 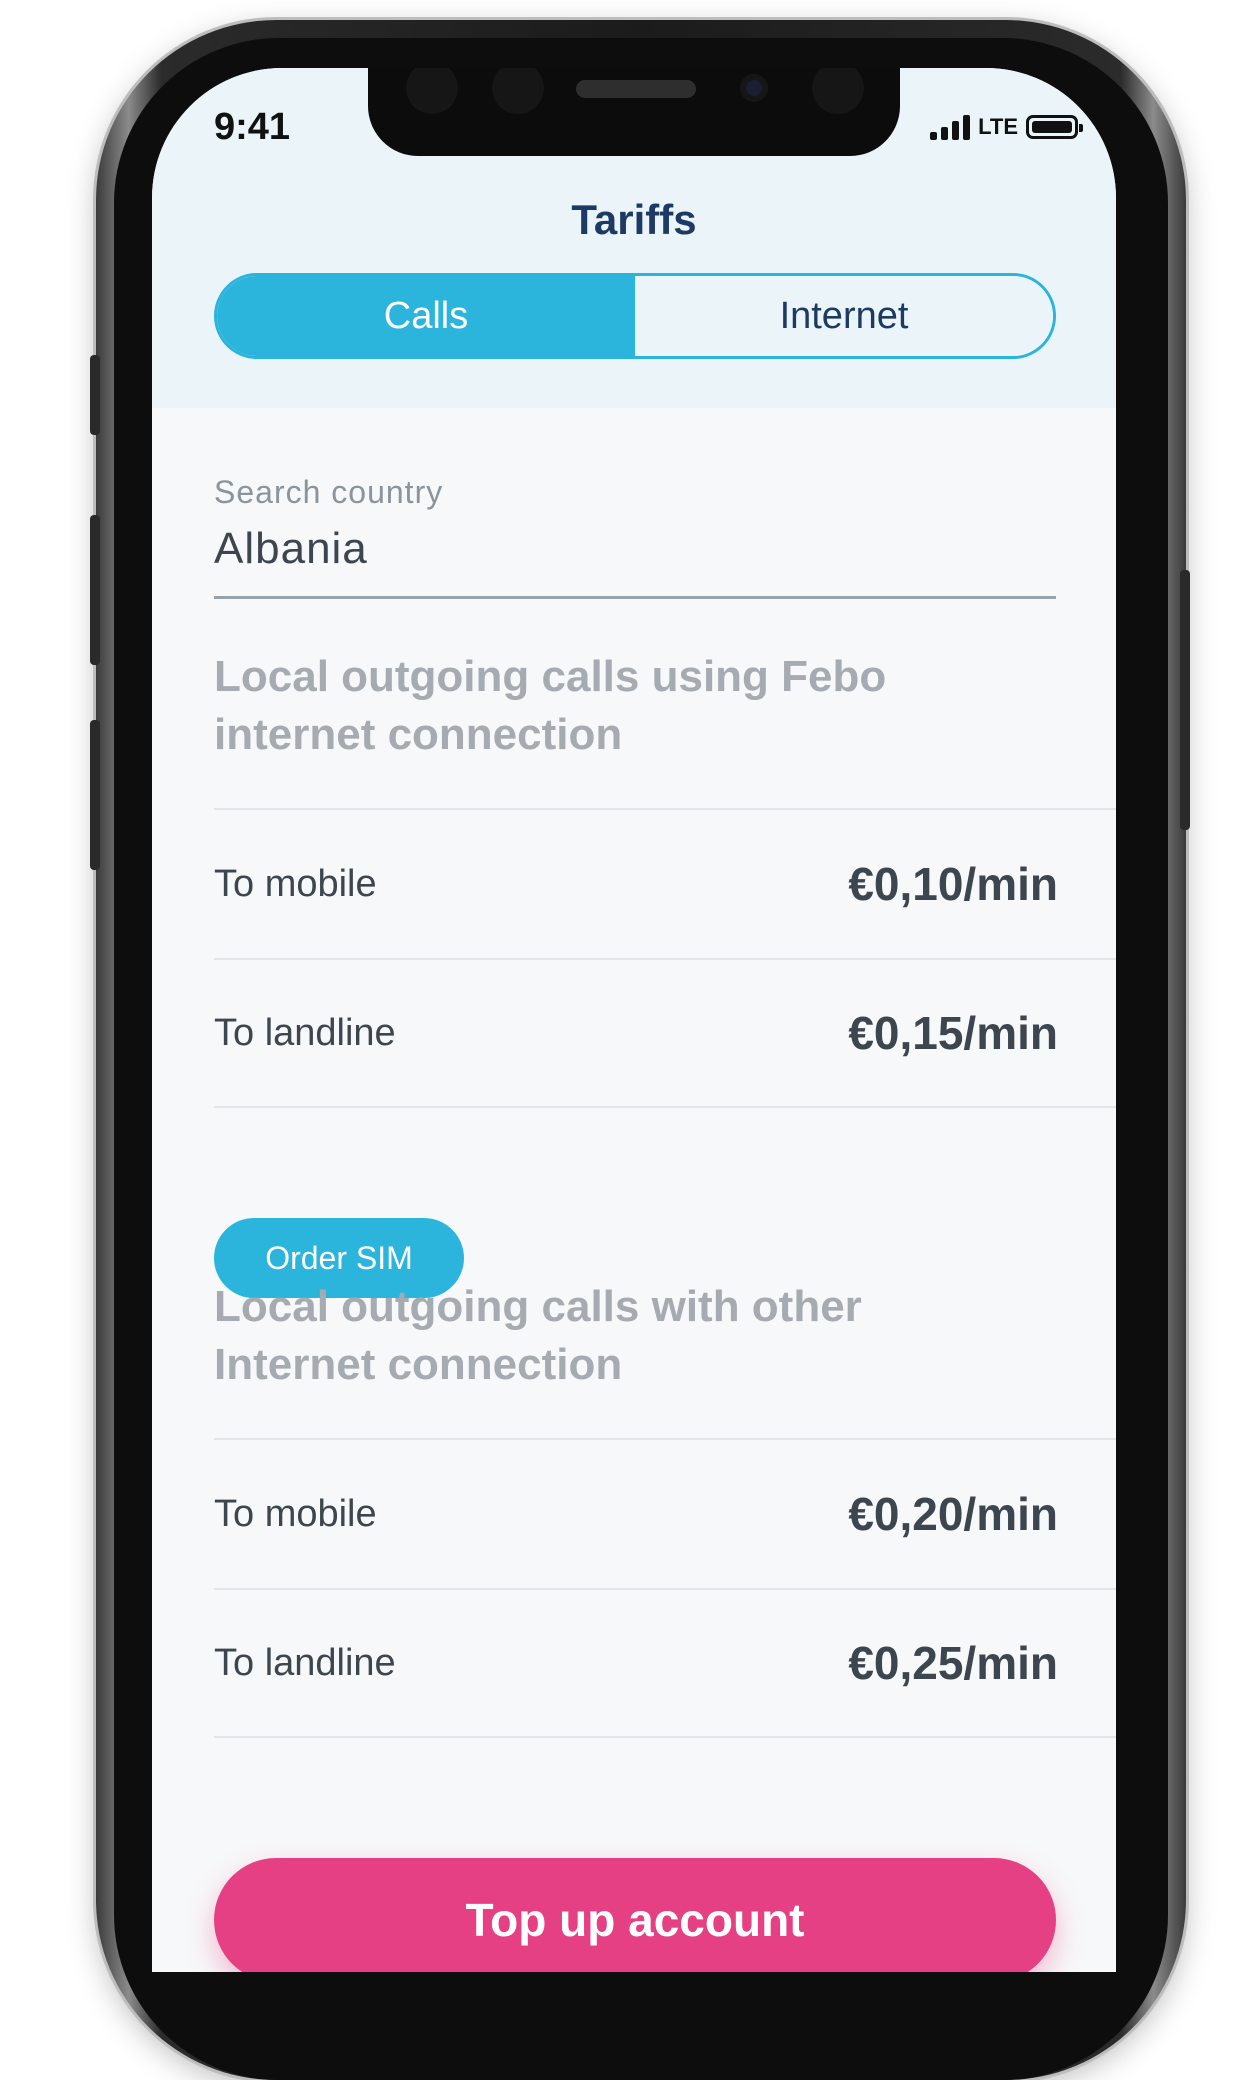 I want to click on side-button-volume-up, so click(x=95, y=590).